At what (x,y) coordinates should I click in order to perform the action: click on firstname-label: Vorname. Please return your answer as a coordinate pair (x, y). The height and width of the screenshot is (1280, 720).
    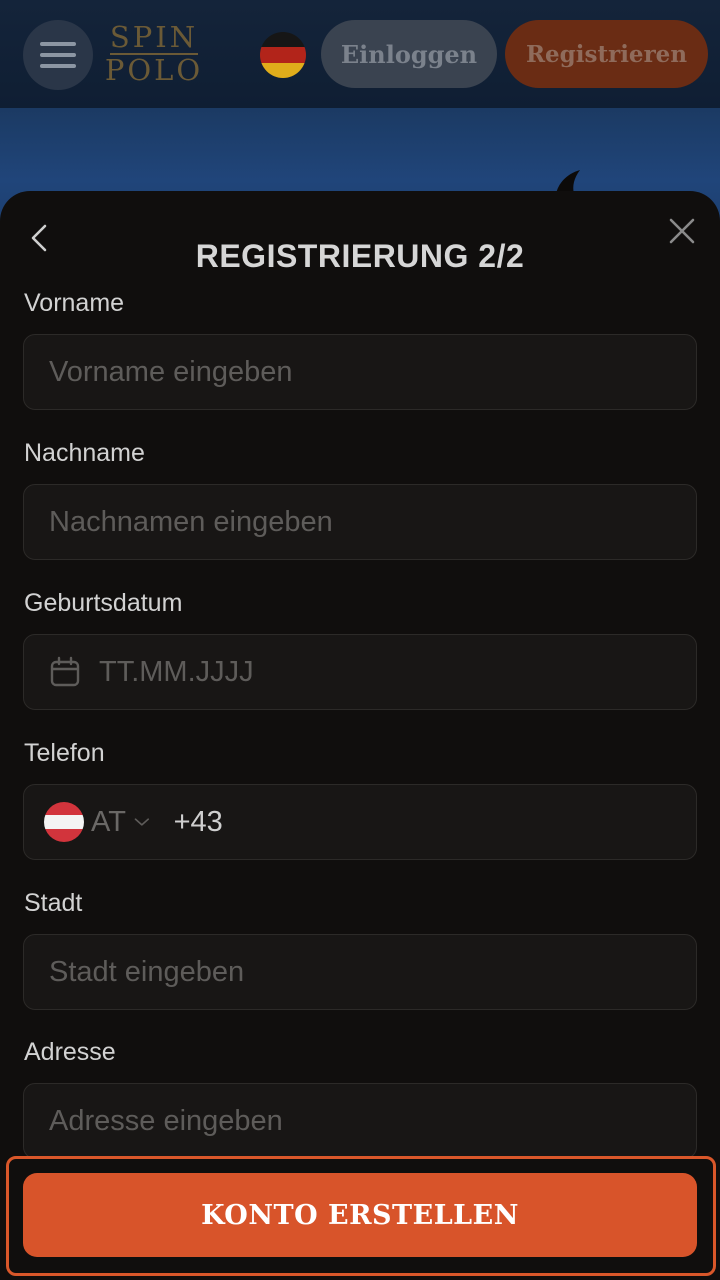
    Looking at the image, I should click on (74, 303).